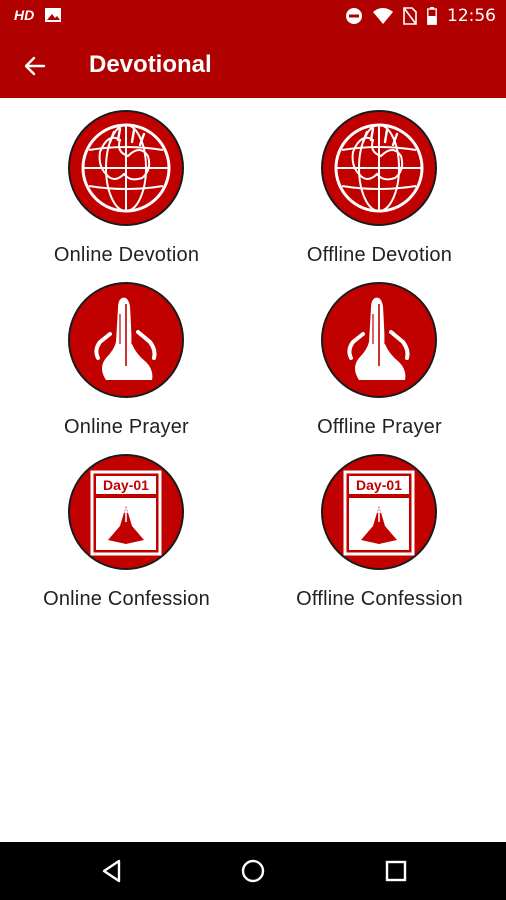  I want to click on offline-devotion-tile: Offline Devotion, so click(379, 184).